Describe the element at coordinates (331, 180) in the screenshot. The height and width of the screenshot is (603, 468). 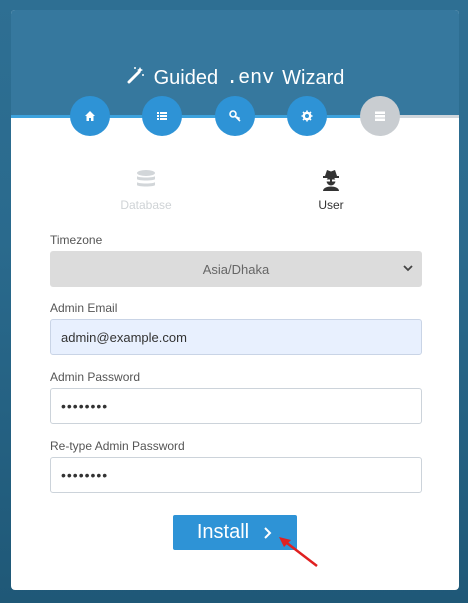
I see `user-secret-icon` at that location.